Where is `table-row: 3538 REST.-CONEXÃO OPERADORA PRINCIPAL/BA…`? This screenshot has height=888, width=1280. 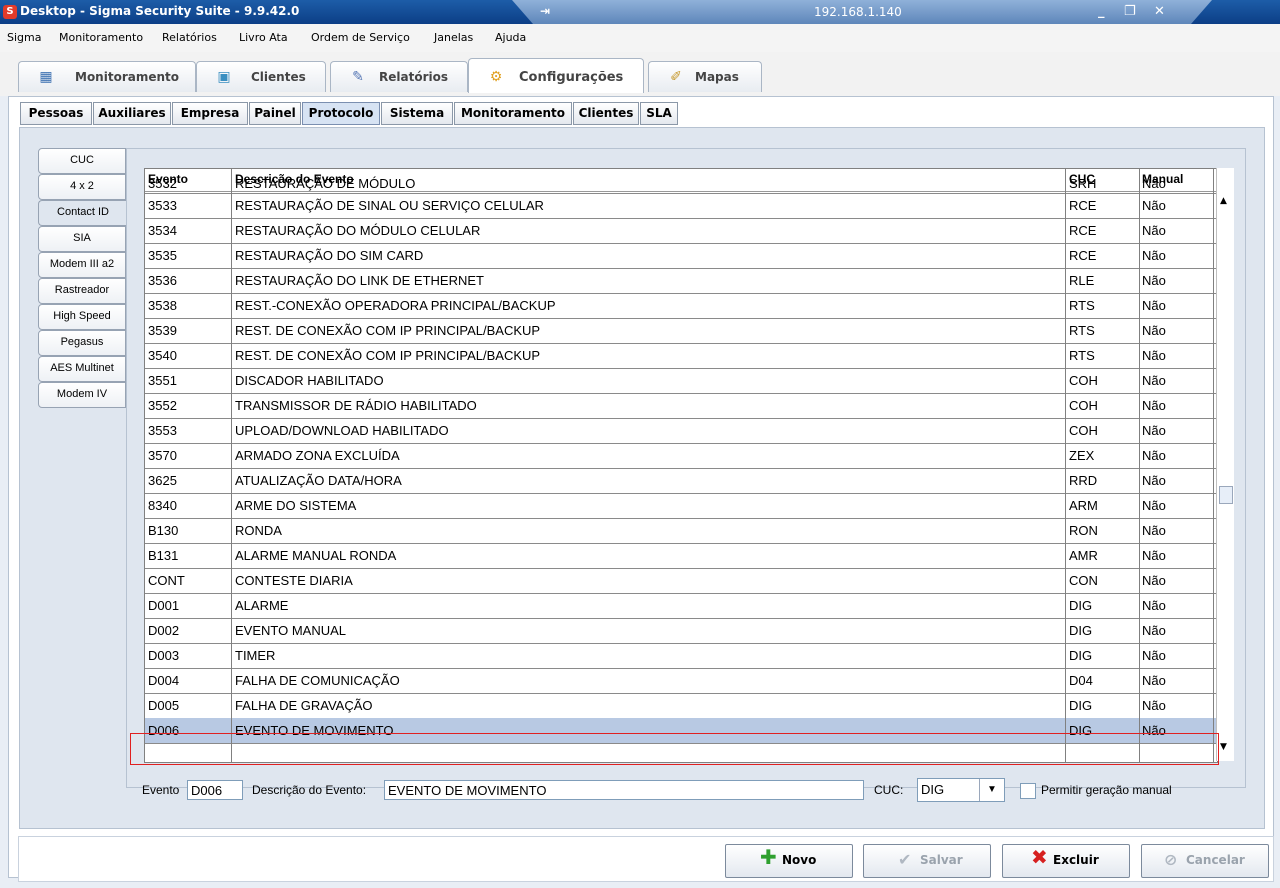
table-row: 3538 REST.-CONEXÃO OPERADORA PRINCIPAL/BA… is located at coordinates (681, 306).